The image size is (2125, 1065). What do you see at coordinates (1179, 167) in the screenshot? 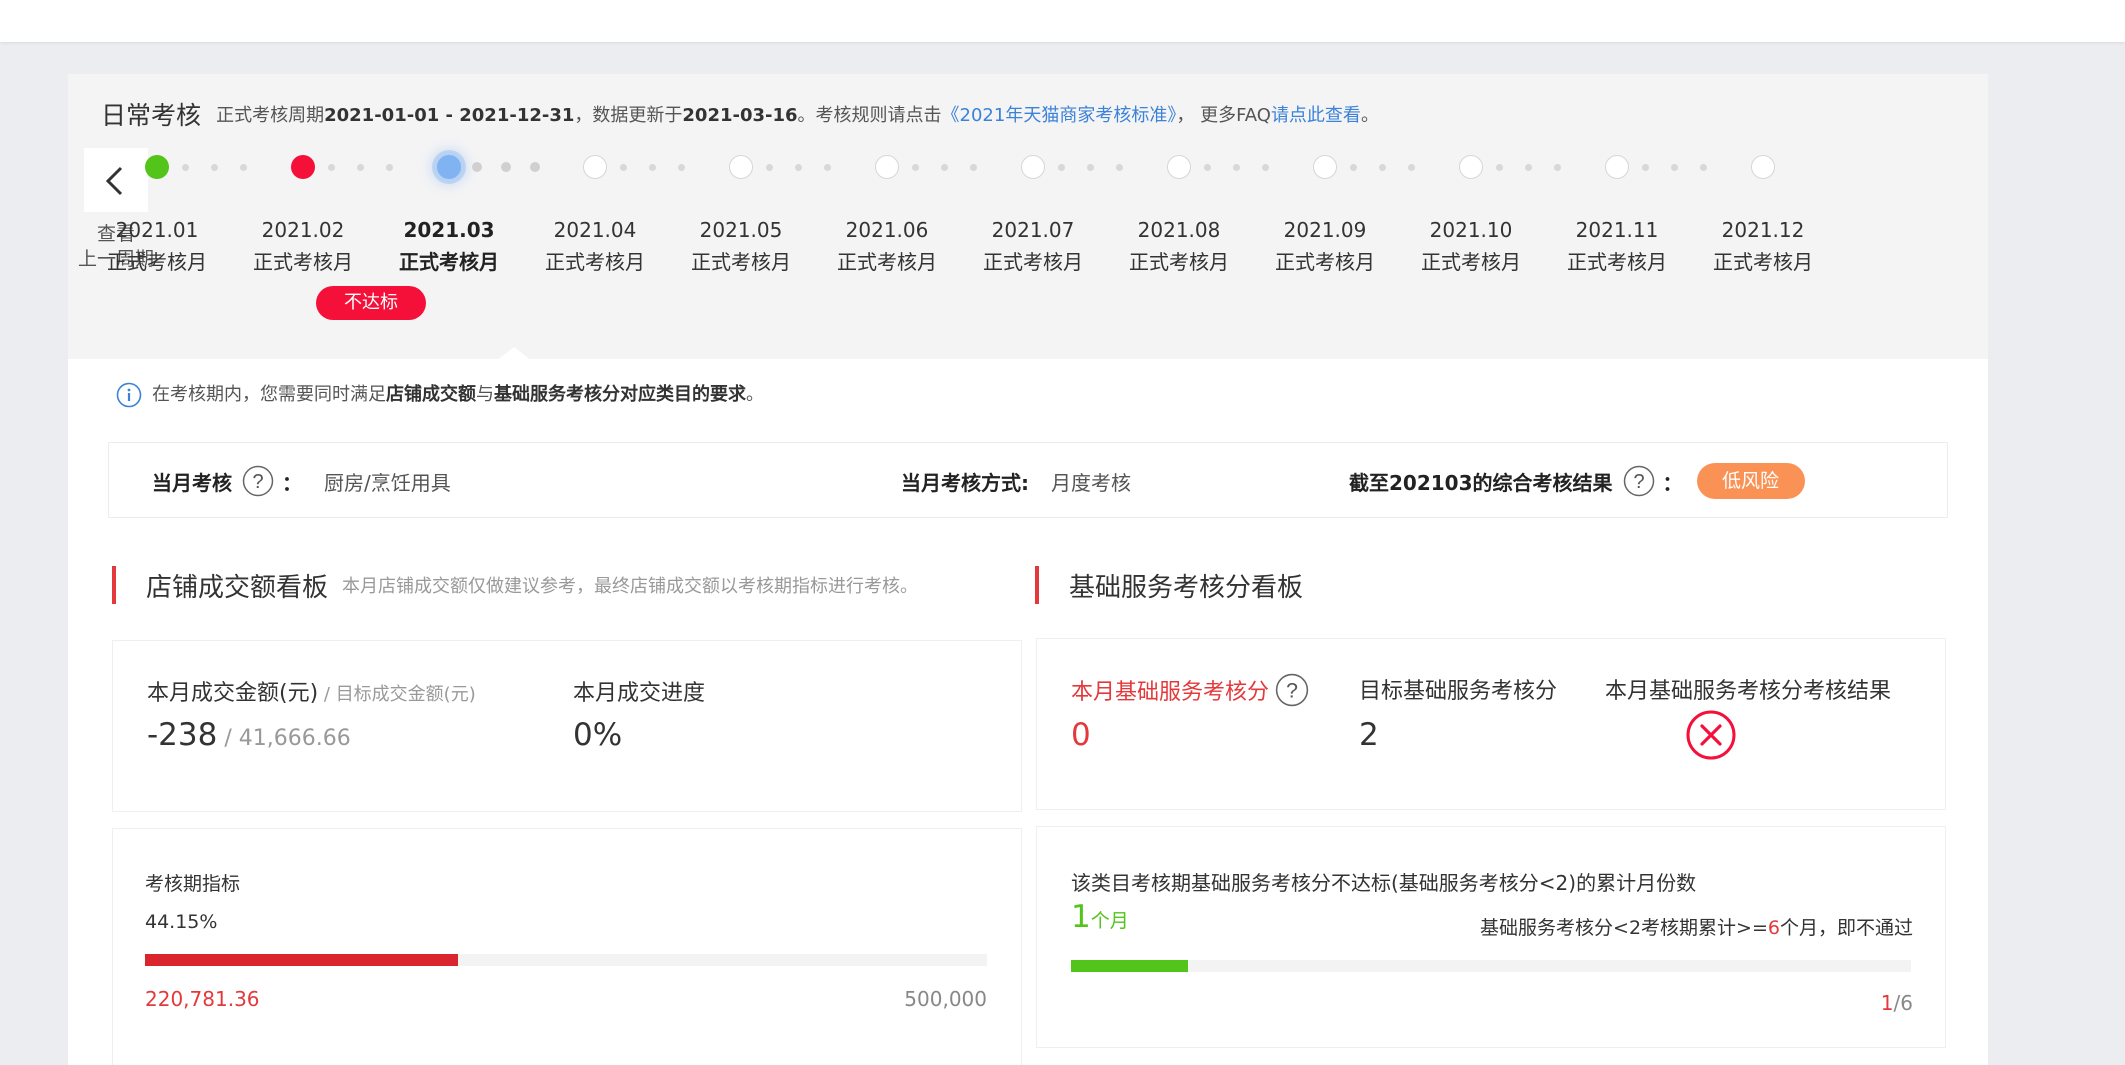
I see `timeline-dot-2021.08` at bounding box center [1179, 167].